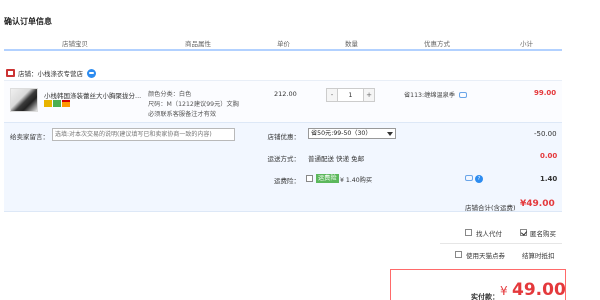 Image resolution: width=600 pixels, height=300 pixels. I want to click on promo-text: 省113:缠绵温泉季, so click(430, 95).